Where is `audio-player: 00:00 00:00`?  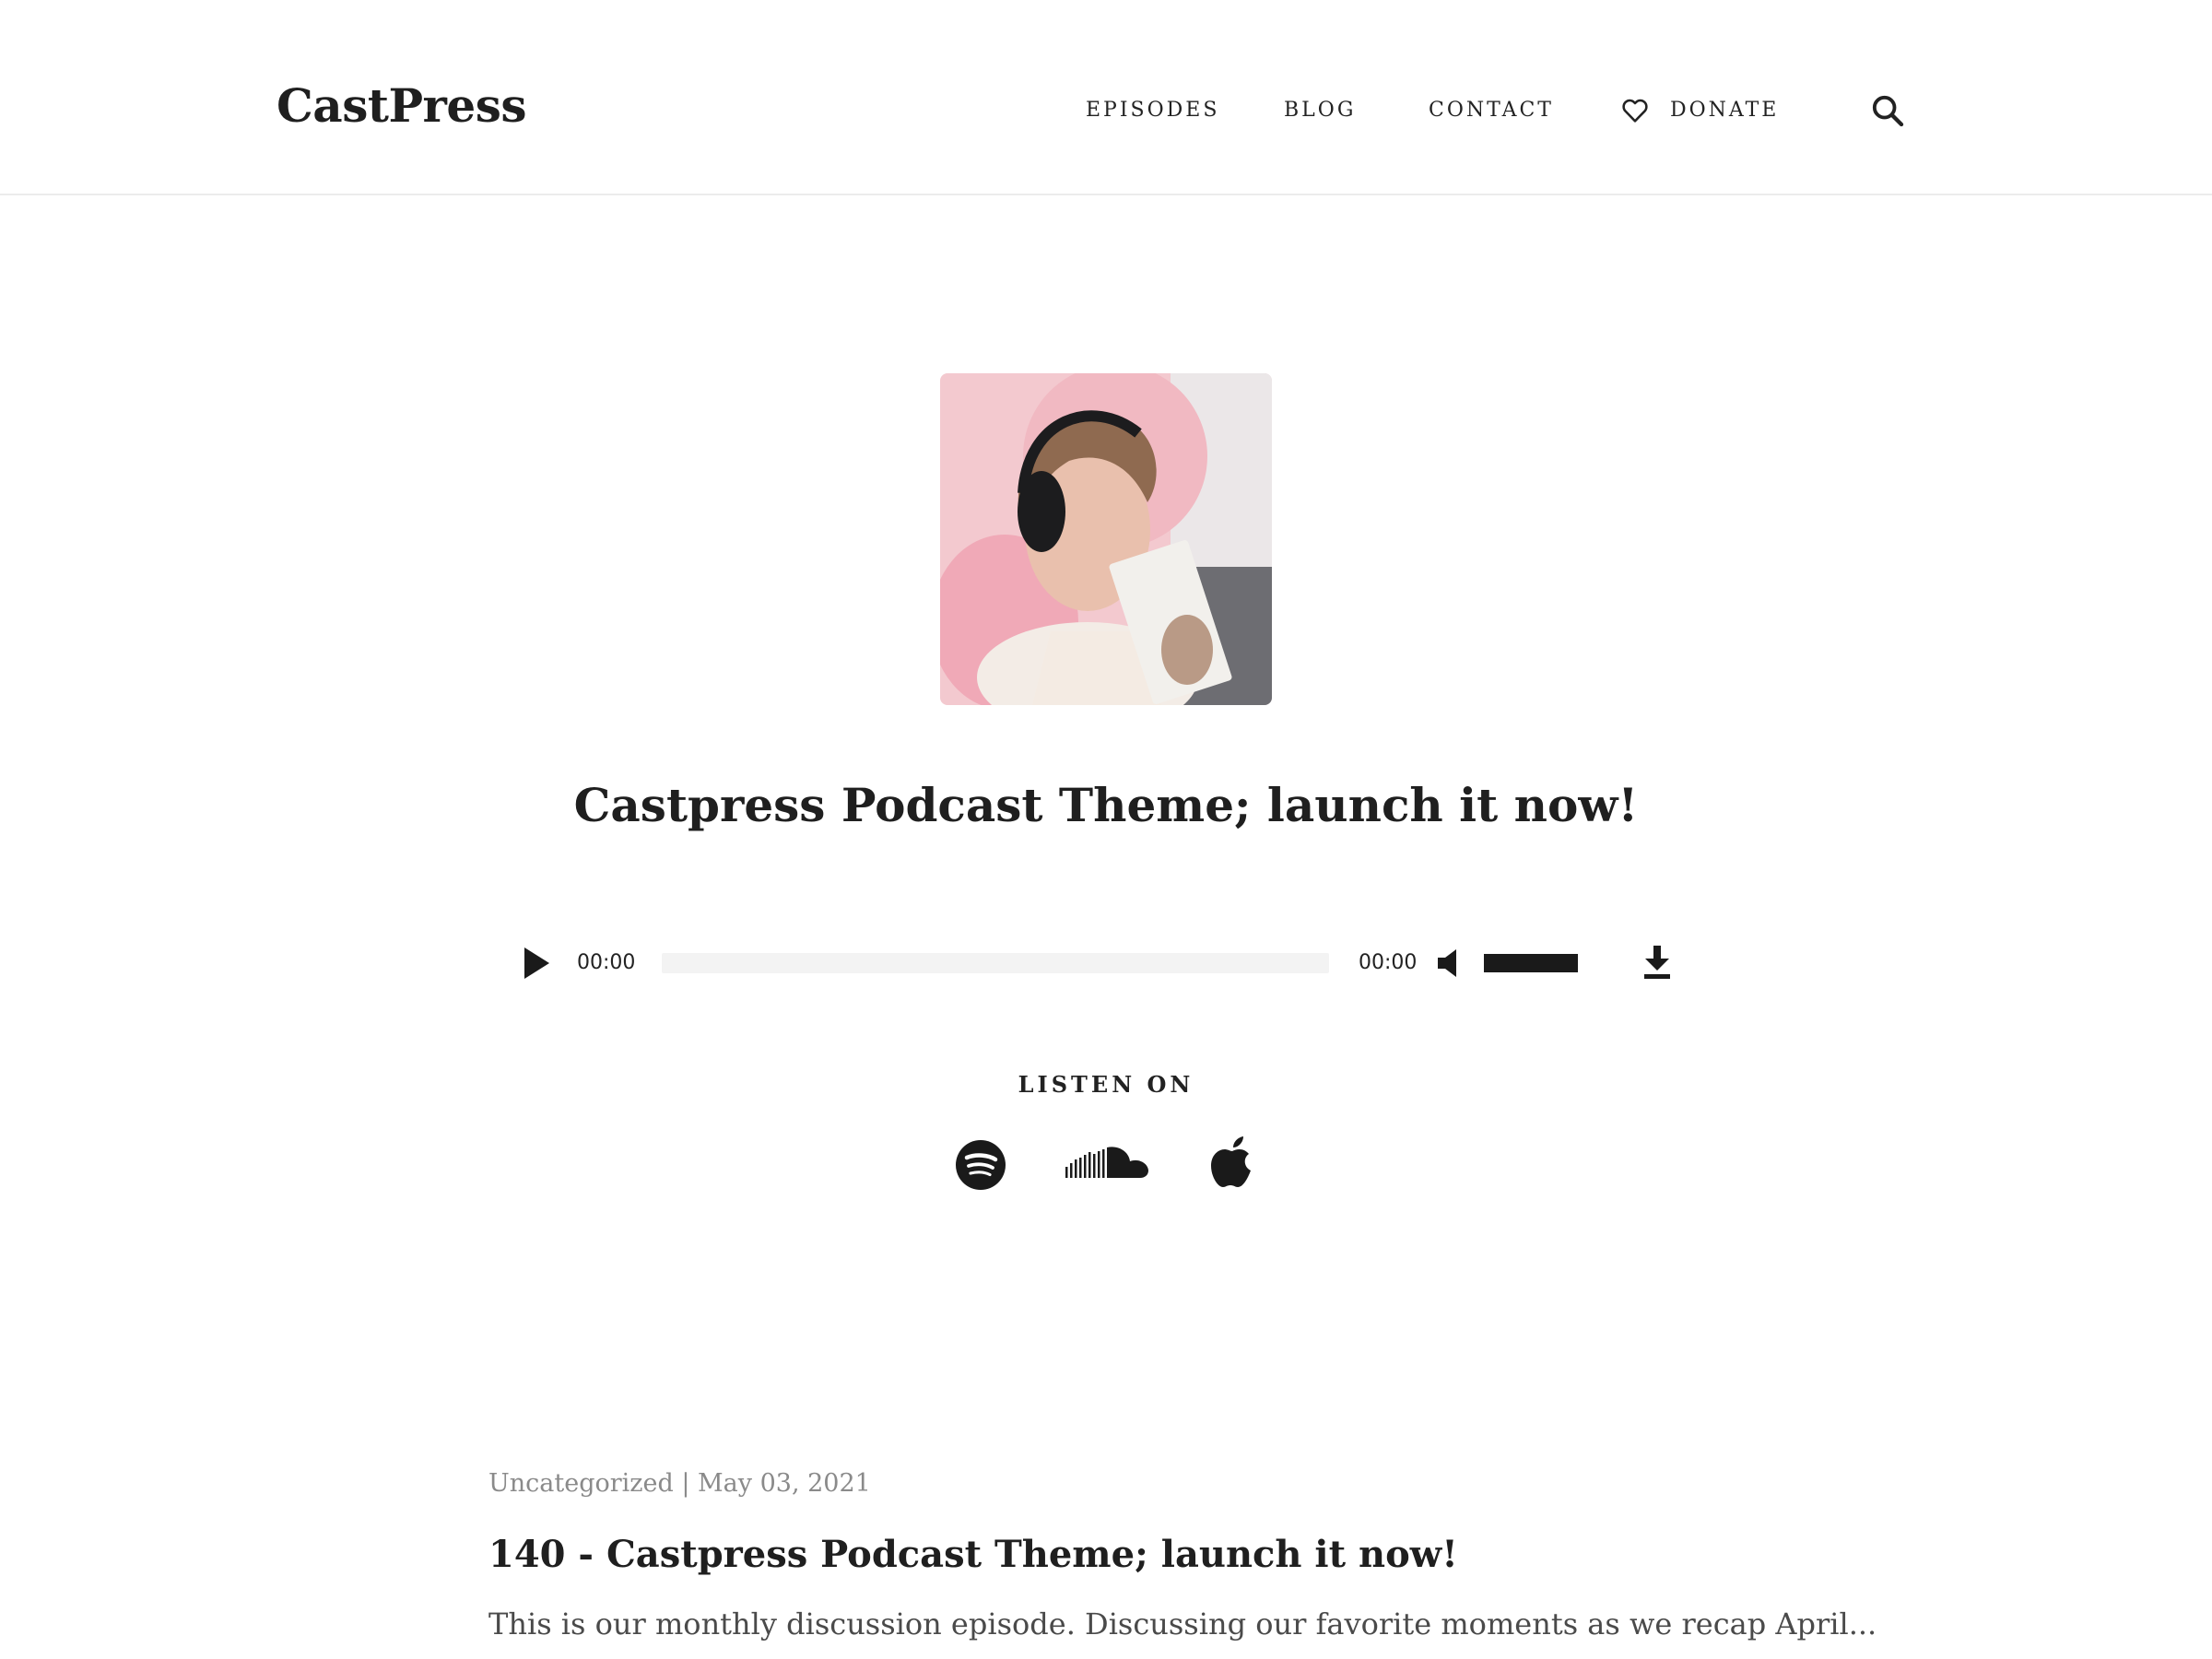 audio-player: 00:00 00:00 is located at coordinates (1096, 963).